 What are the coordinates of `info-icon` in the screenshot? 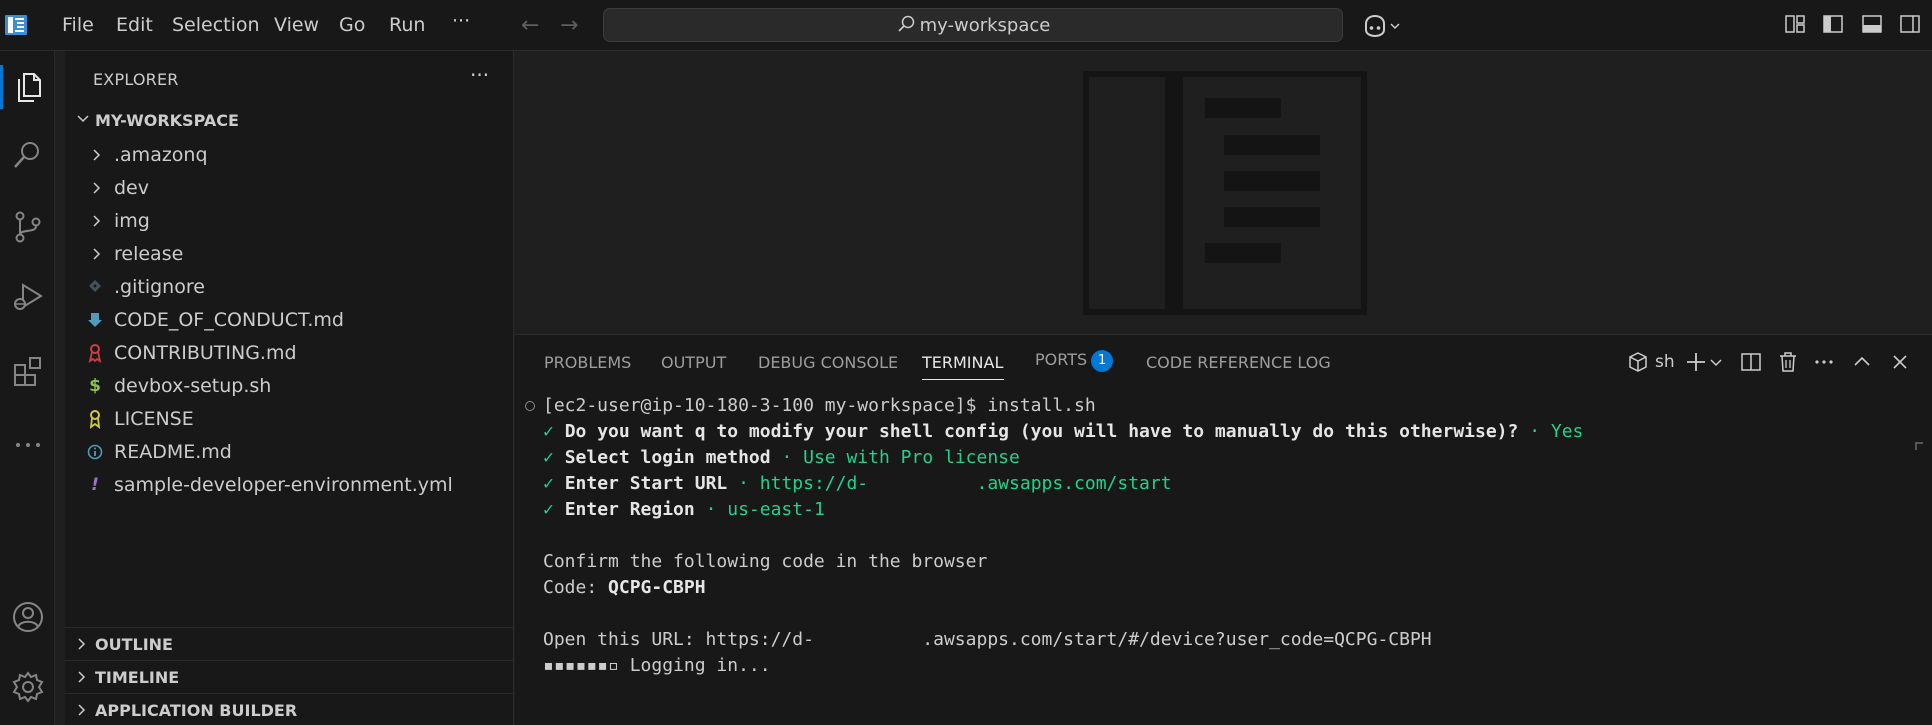 It's located at (95, 452).